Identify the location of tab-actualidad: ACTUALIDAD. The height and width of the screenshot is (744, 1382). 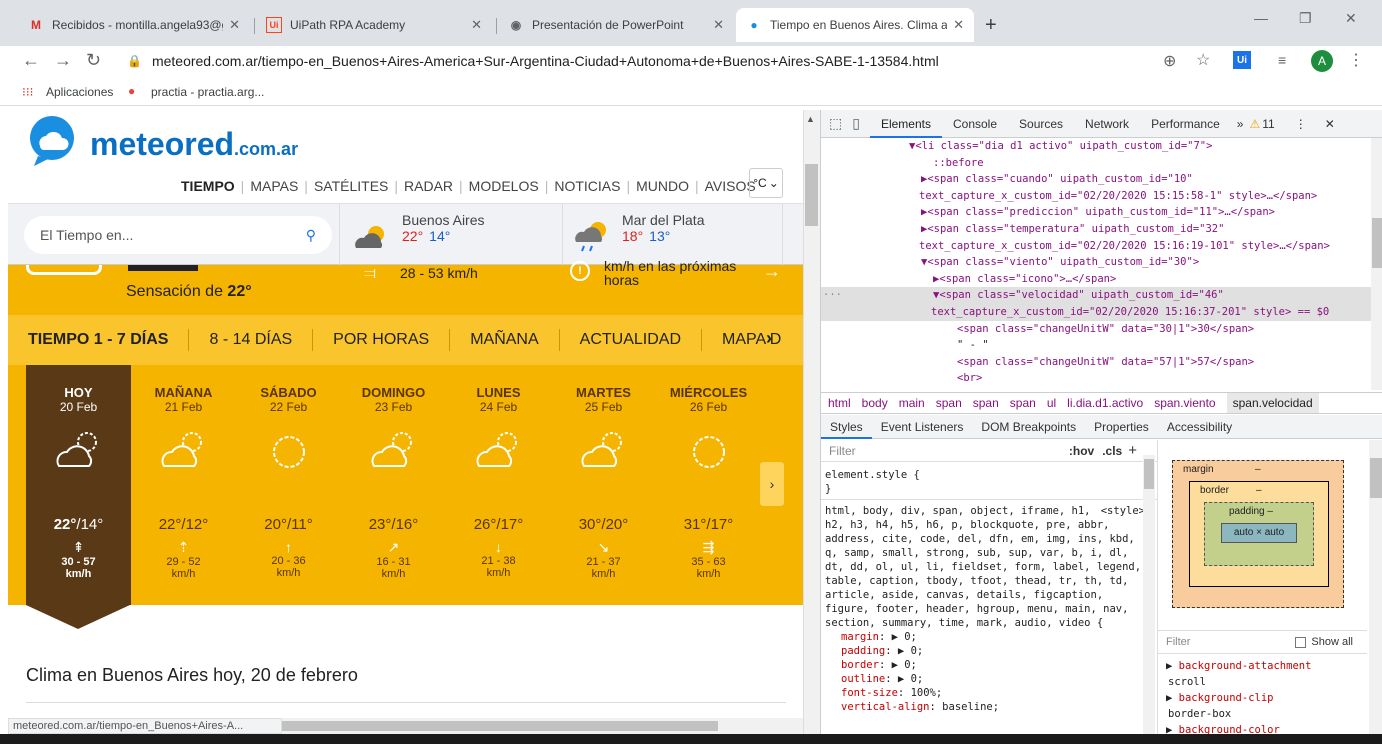
(630, 340).